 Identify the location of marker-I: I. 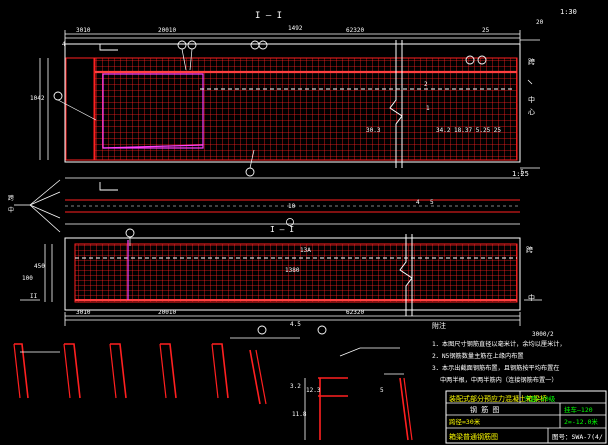
(522, 172).